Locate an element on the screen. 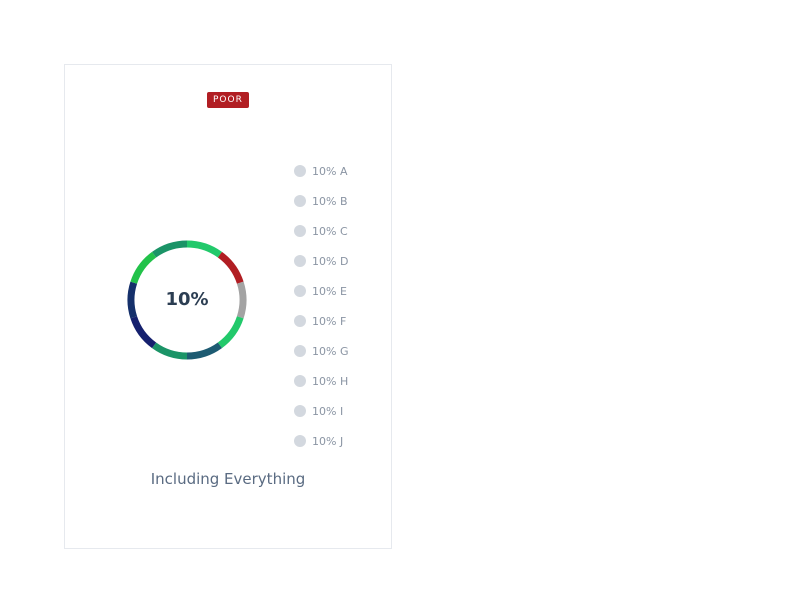  legend-label: 10% G is located at coordinates (330, 351).